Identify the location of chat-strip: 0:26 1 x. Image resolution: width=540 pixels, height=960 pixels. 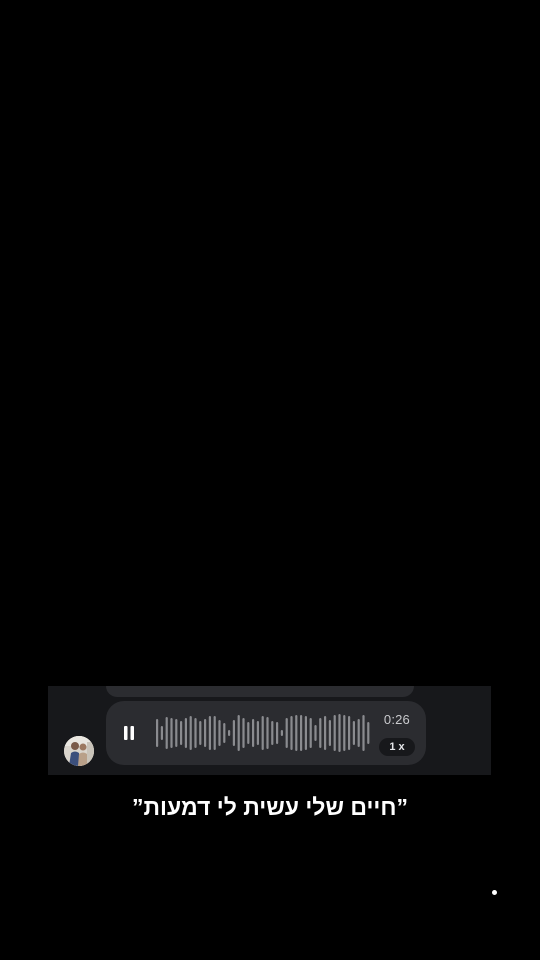
(269, 730).